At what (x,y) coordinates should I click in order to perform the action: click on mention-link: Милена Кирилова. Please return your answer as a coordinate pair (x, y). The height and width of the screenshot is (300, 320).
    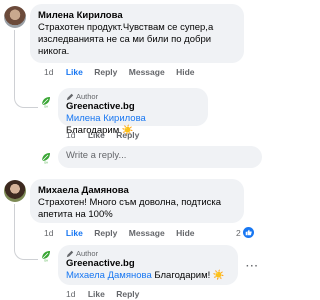
    Looking at the image, I should click on (106, 118).